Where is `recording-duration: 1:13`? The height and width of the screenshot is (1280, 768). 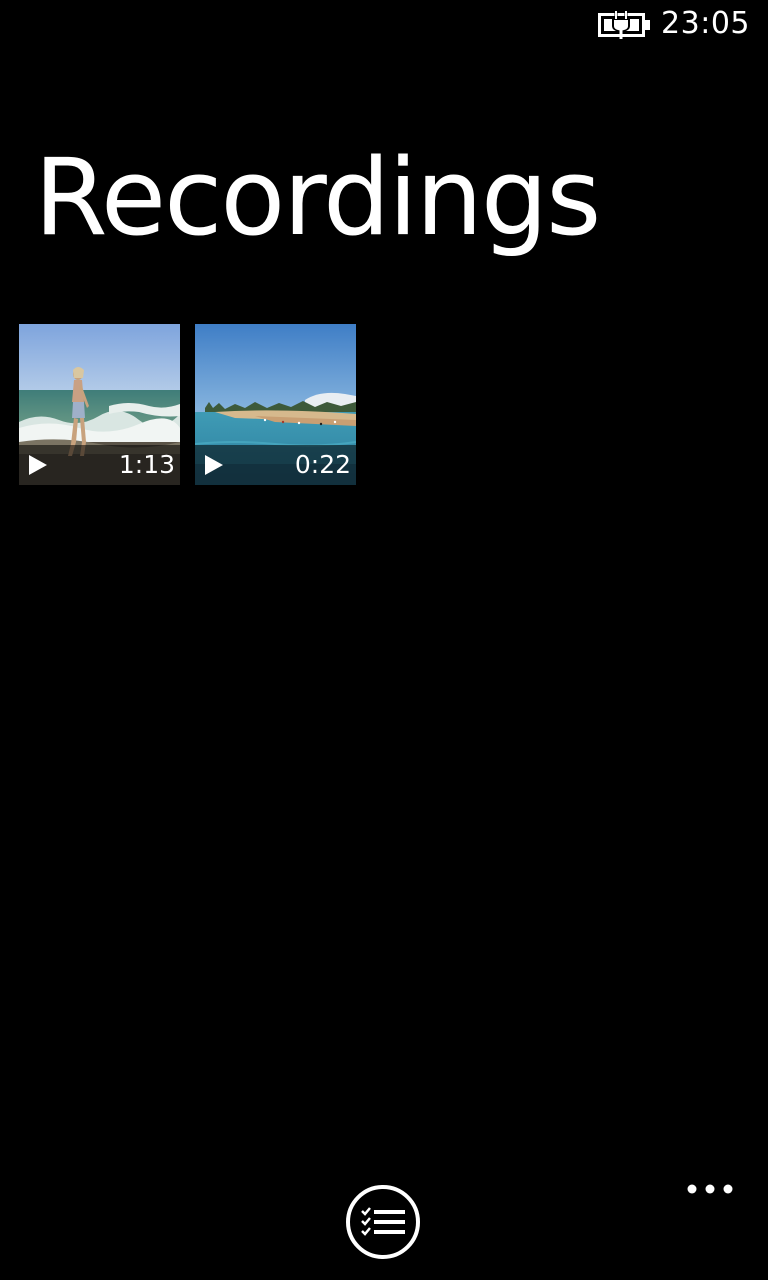
recording-duration: 1:13 is located at coordinates (146, 464).